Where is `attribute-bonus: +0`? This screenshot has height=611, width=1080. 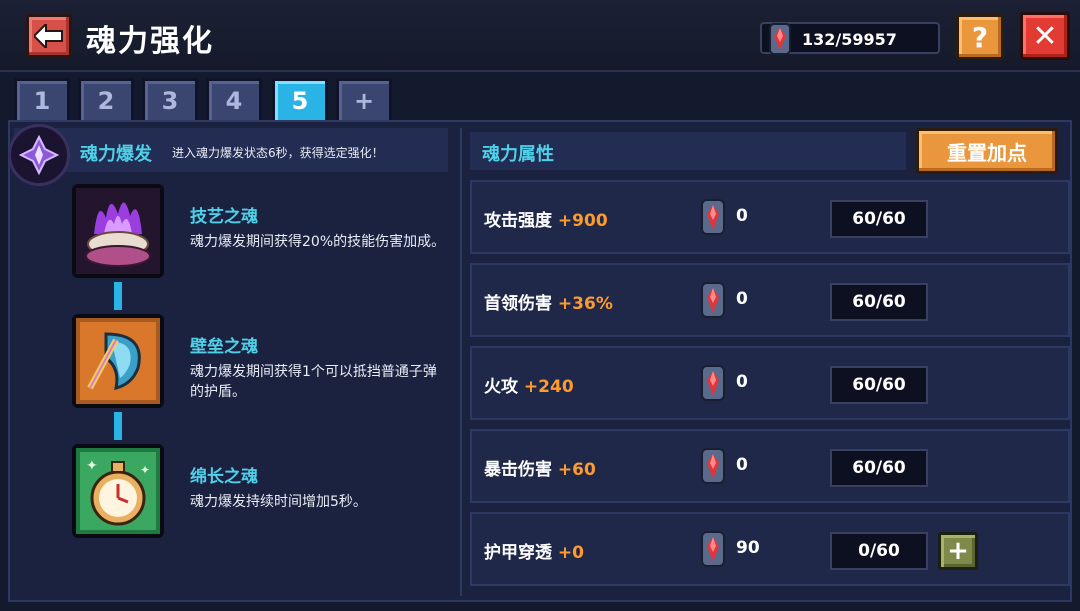 attribute-bonus: +0 is located at coordinates (570, 553).